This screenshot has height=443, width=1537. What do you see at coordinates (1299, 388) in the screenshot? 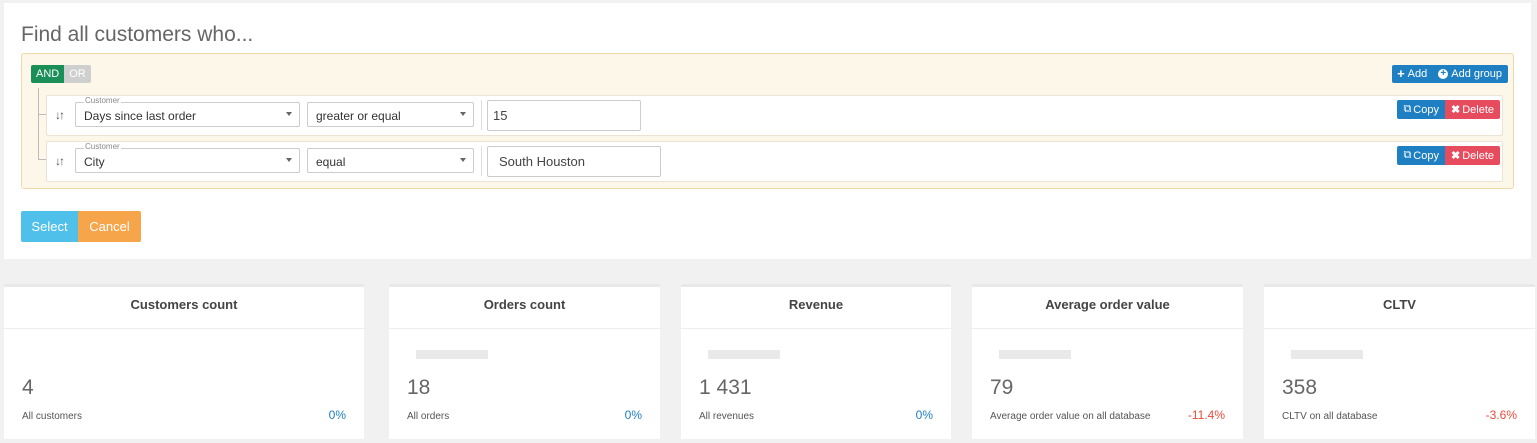
I see `stat-value: 358` at bounding box center [1299, 388].